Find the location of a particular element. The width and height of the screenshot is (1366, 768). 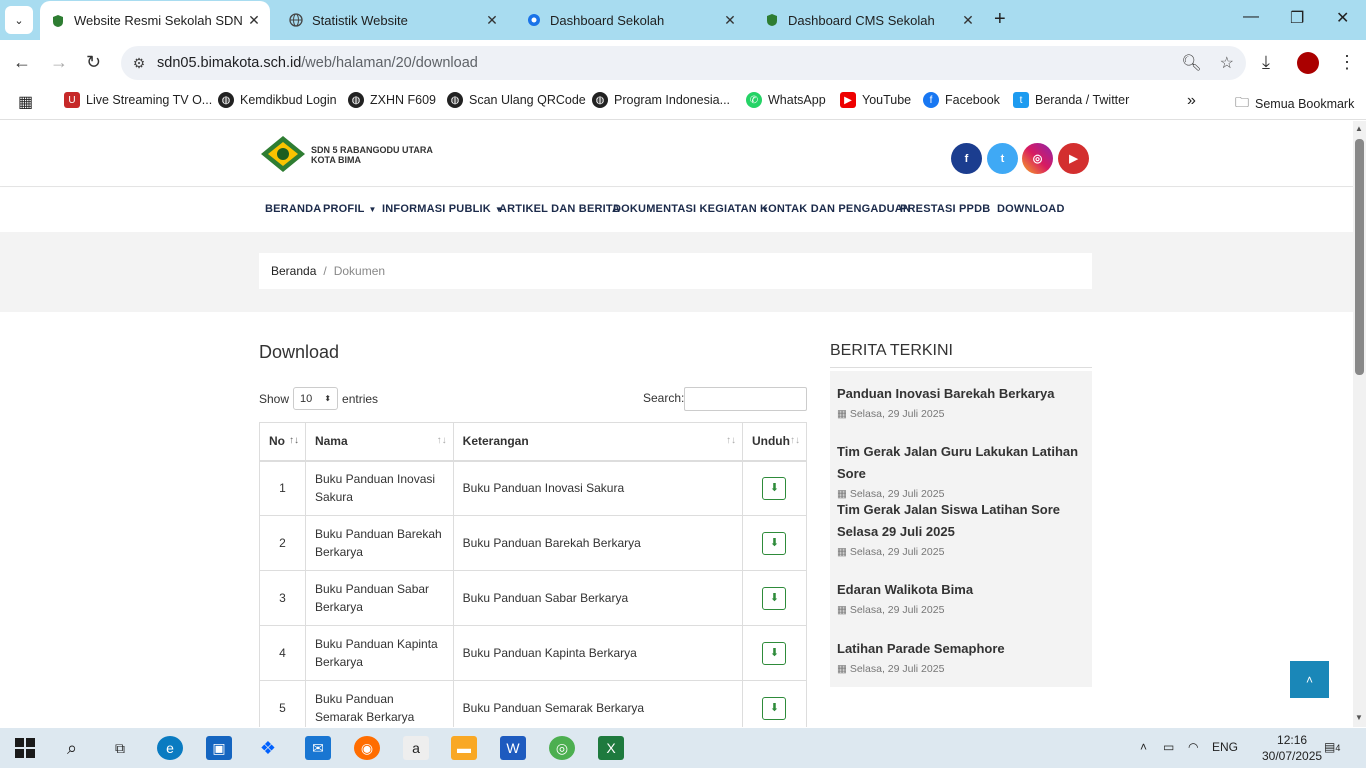

bookmark-whatsapp: ✆ WhatsApp is located at coordinates (786, 100).